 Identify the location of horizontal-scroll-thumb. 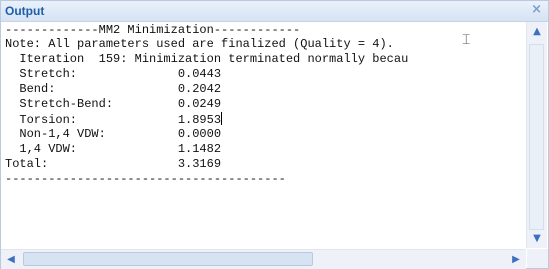
(168, 259).